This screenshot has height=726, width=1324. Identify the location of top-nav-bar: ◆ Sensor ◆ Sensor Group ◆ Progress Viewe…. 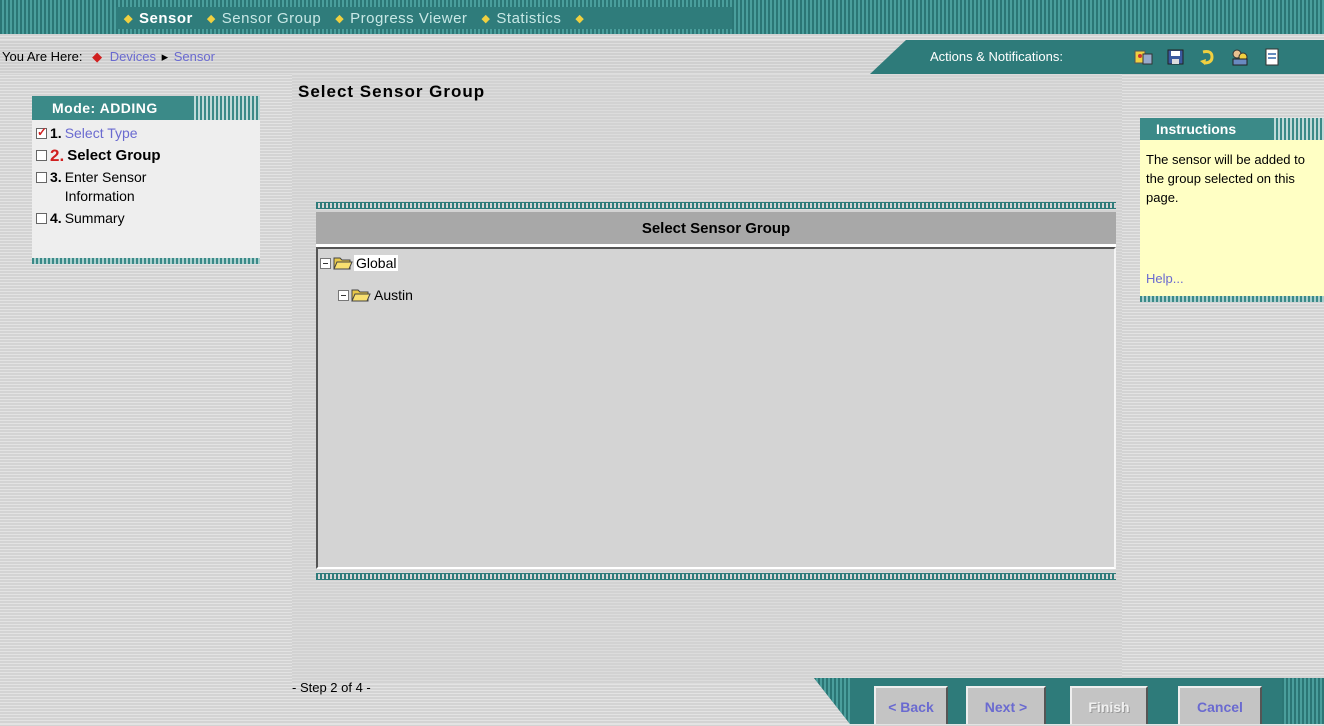
(662, 17).